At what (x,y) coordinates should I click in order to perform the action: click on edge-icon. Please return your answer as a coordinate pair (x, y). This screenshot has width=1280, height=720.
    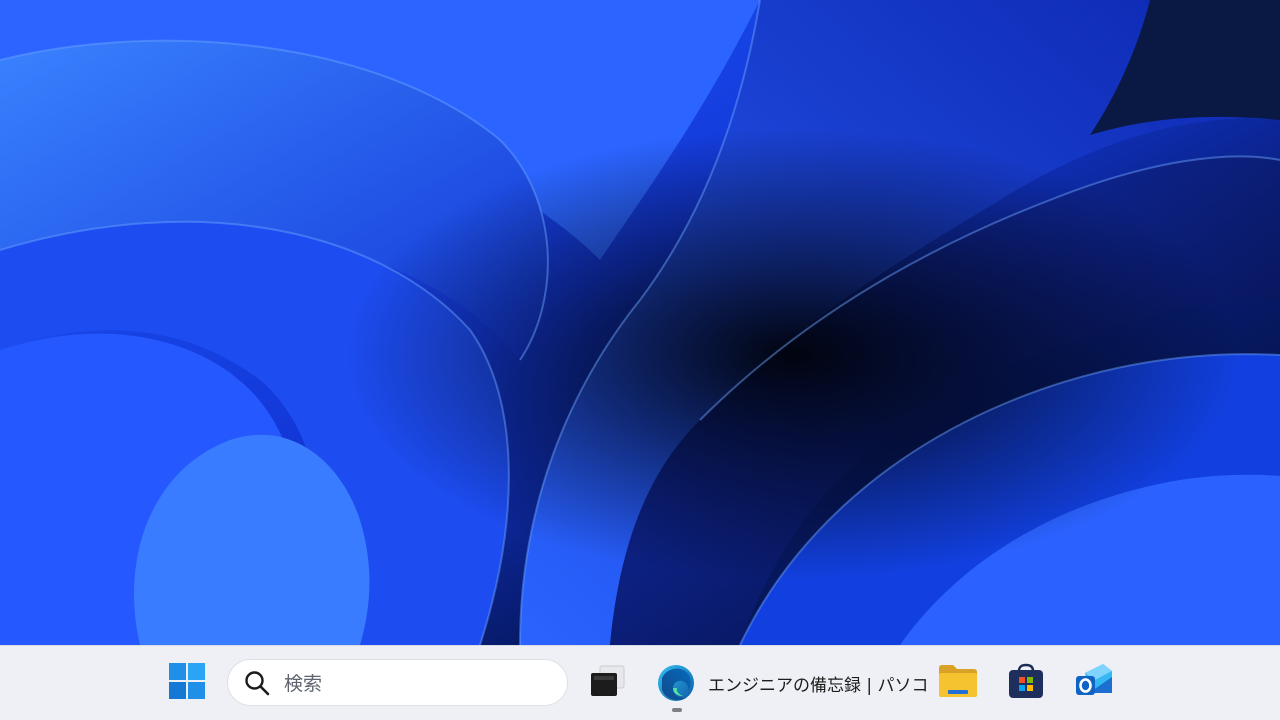
    Looking at the image, I should click on (676, 683).